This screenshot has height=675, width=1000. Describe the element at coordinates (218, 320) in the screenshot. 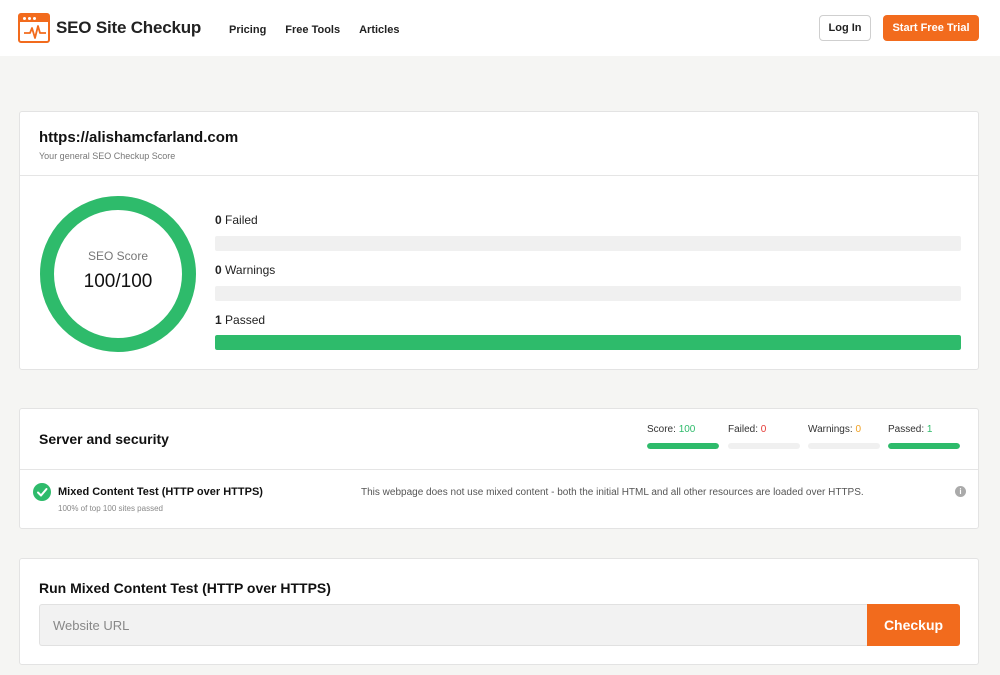

I see `passed-count: 1` at that location.